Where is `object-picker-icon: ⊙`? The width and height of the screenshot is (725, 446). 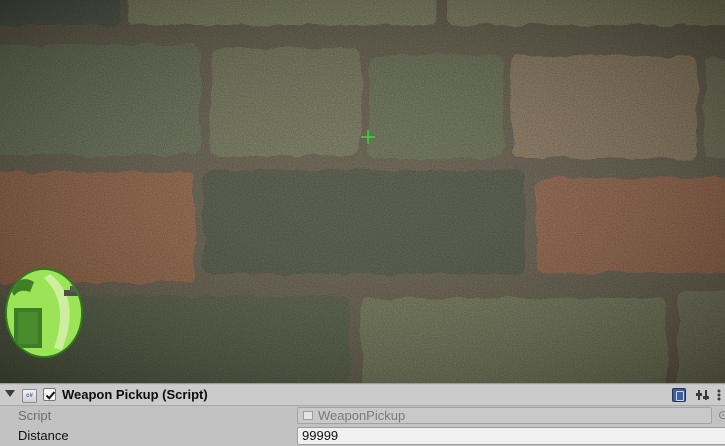 object-picker-icon: ⊙ is located at coordinates (721, 415).